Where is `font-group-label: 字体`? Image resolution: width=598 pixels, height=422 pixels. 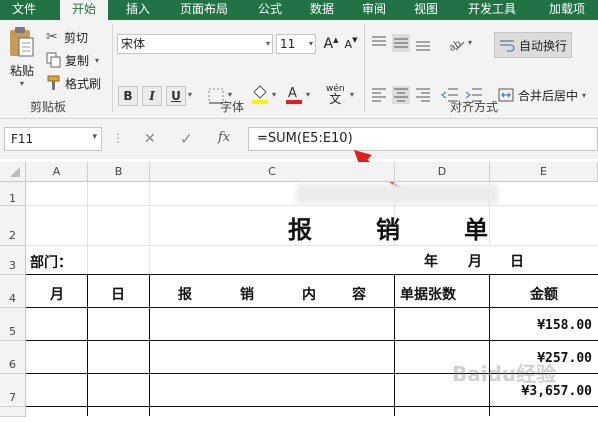 font-group-label: 字体 is located at coordinates (232, 107).